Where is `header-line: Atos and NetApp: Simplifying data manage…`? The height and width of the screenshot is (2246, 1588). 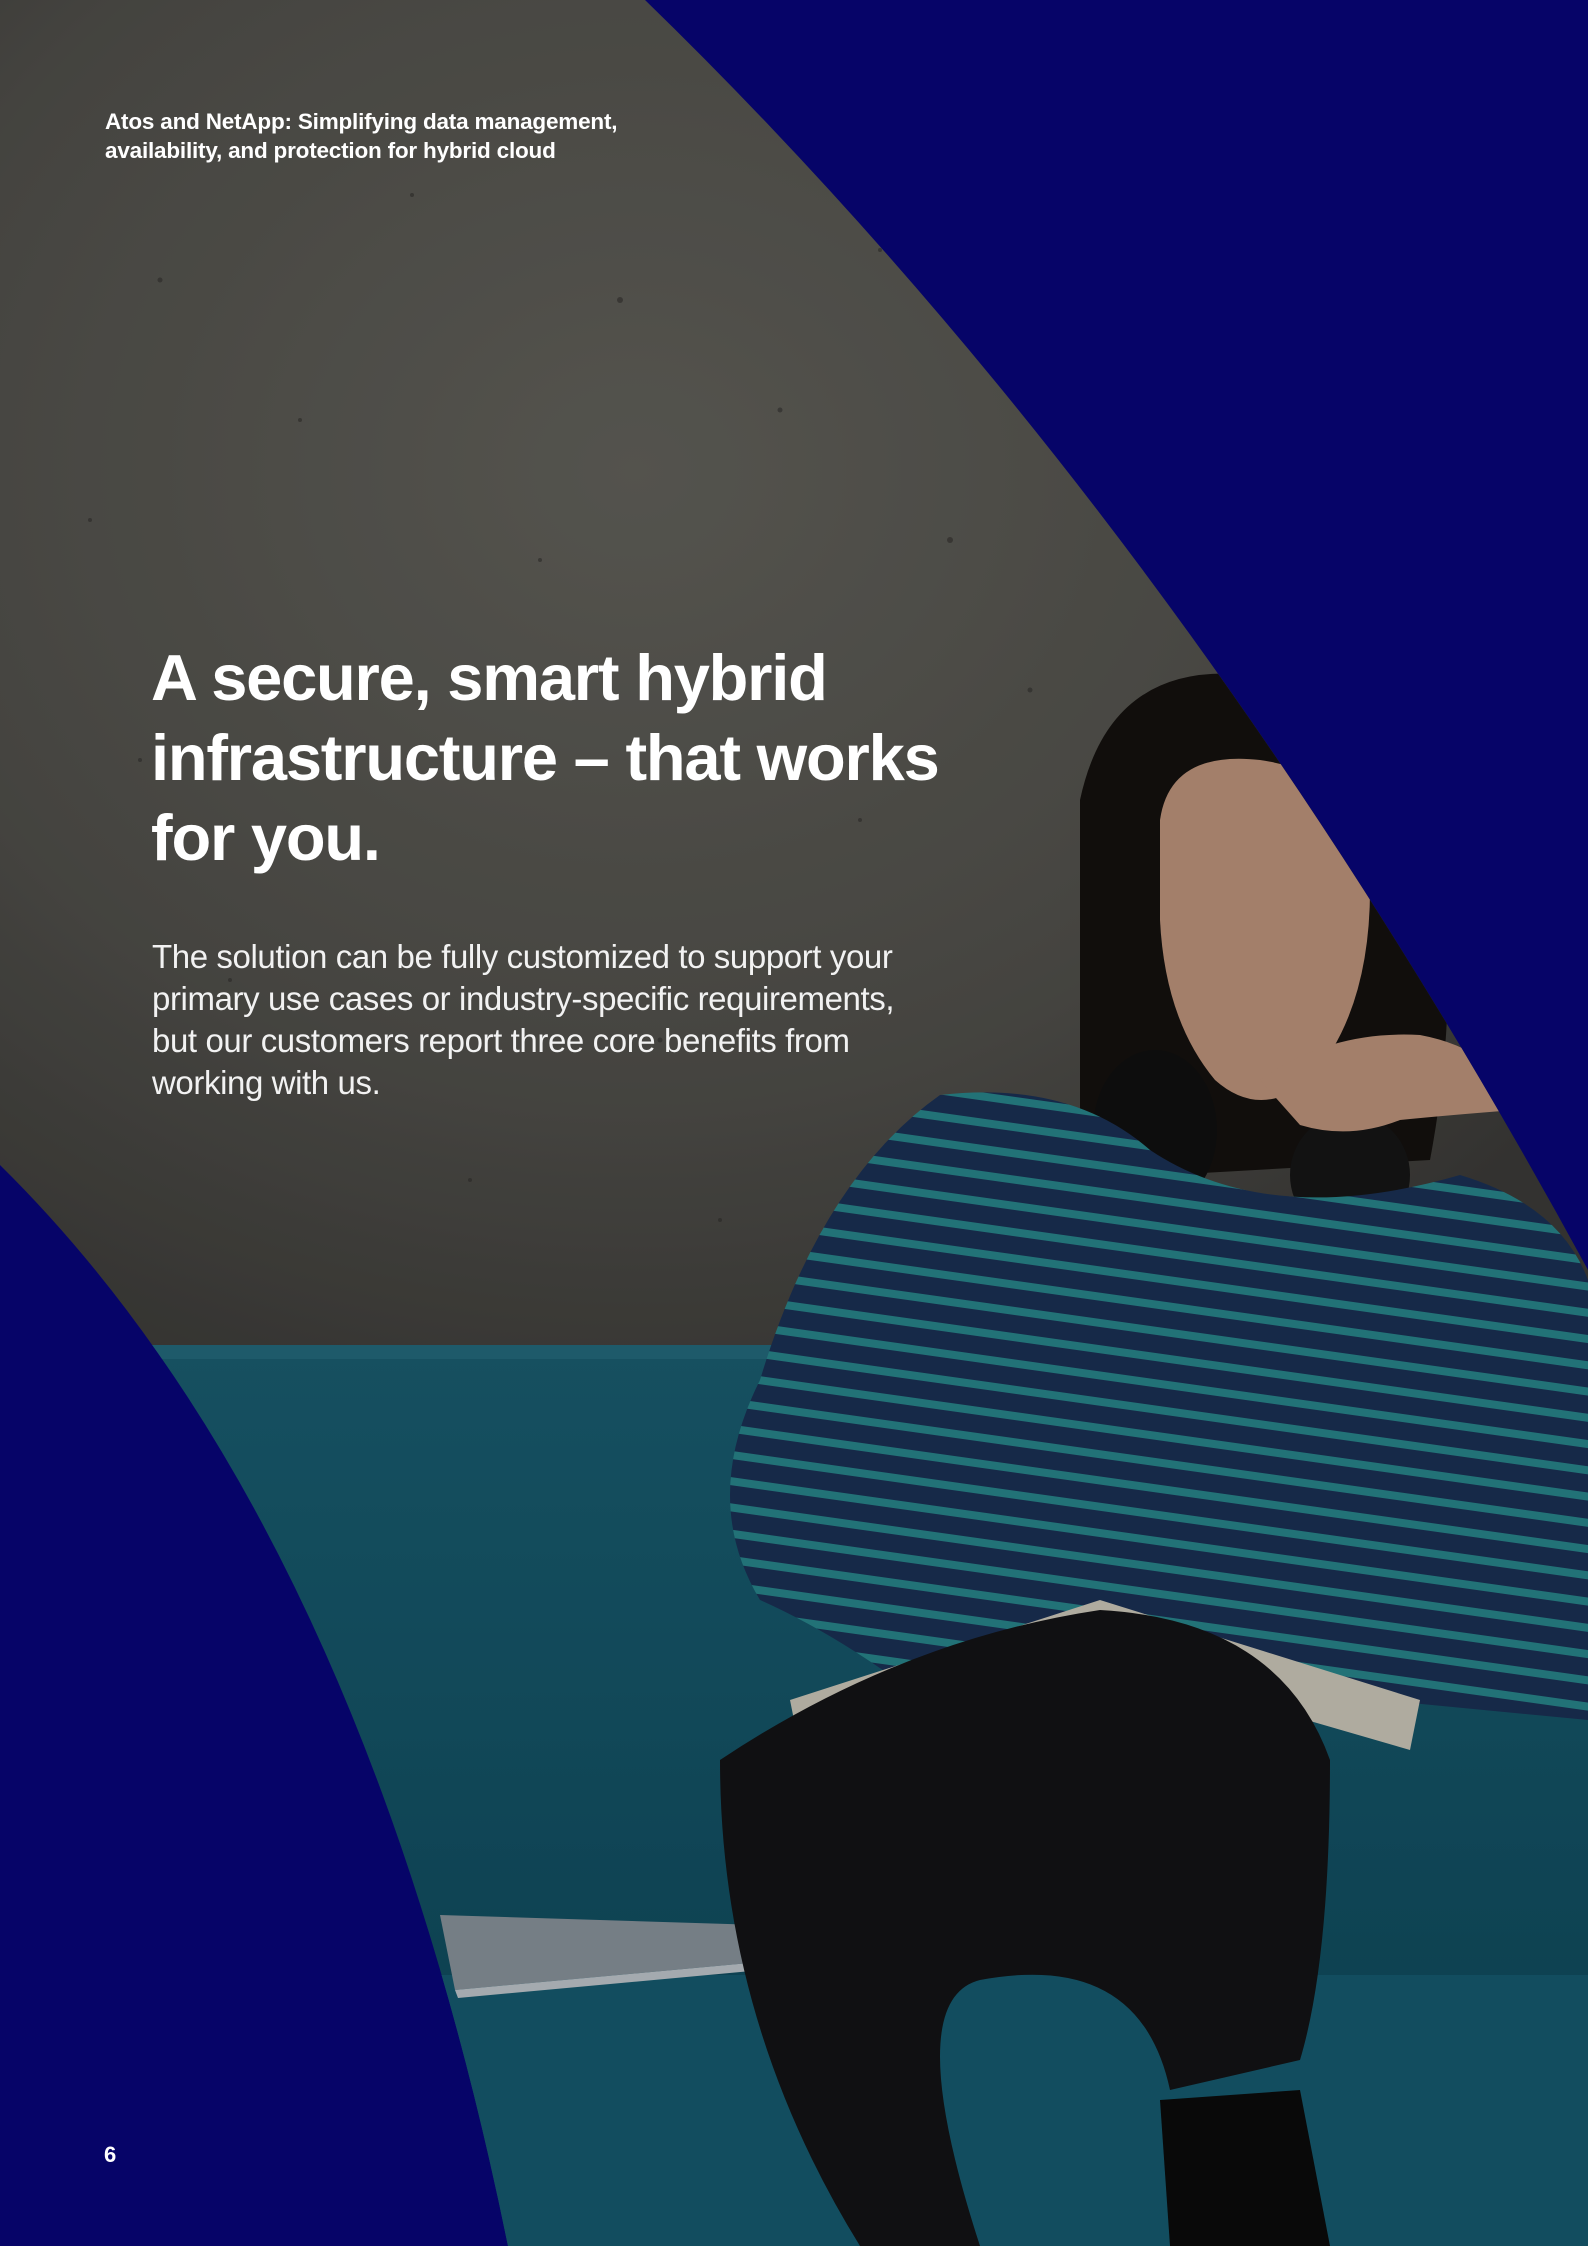
header-line: Atos and NetApp: Simplifying data manage… is located at coordinates (361, 121).